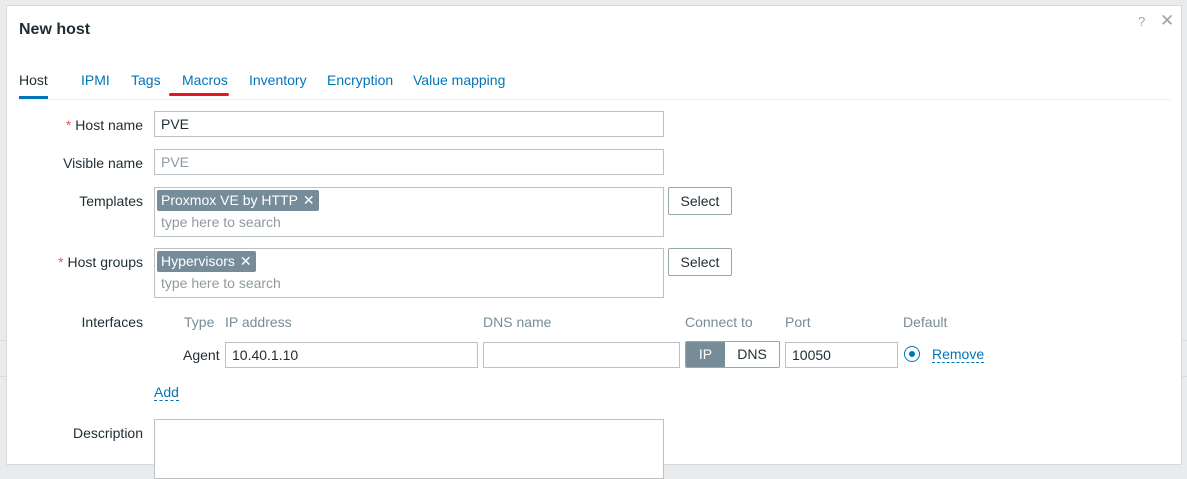 This screenshot has width=1187, height=479. Describe the element at coordinates (33, 85) in the screenshot. I see `tab-host: Host` at that location.